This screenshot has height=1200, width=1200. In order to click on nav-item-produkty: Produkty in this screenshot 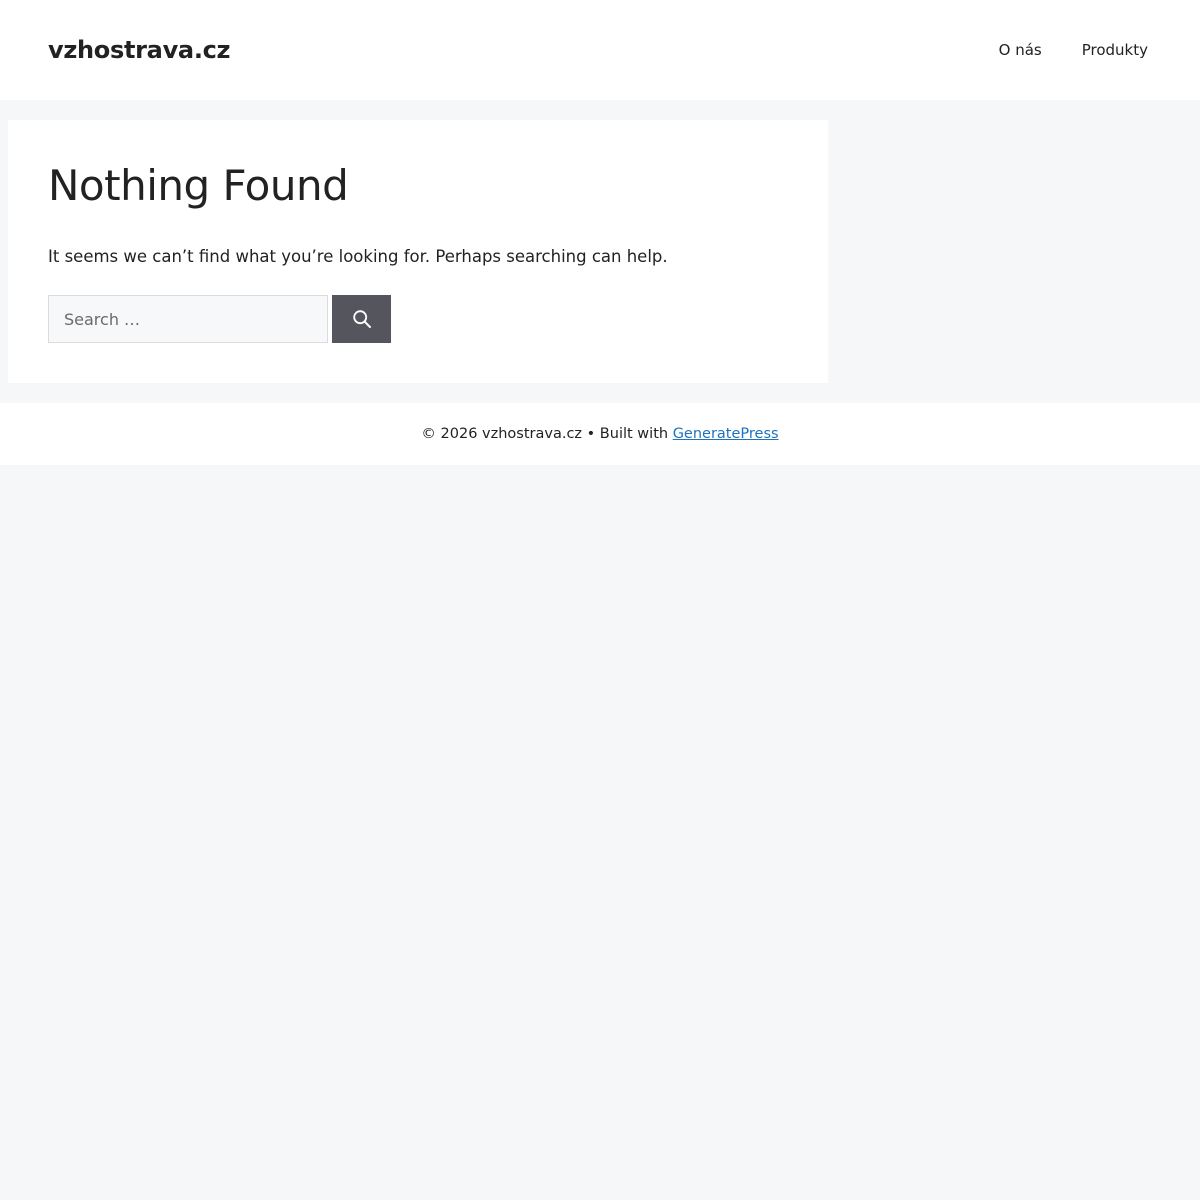, I will do `click(1115, 50)`.